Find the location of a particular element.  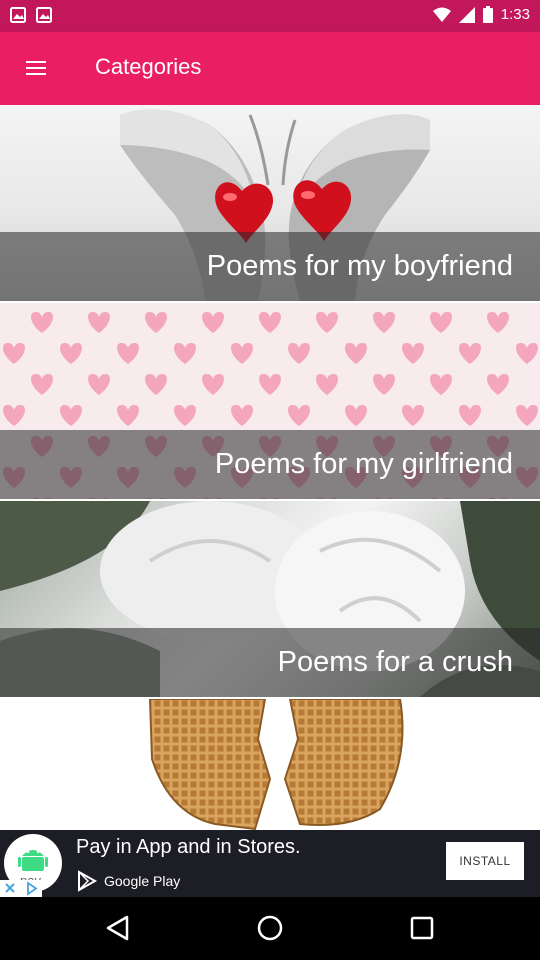

battery-icon is located at coordinates (487, 14).